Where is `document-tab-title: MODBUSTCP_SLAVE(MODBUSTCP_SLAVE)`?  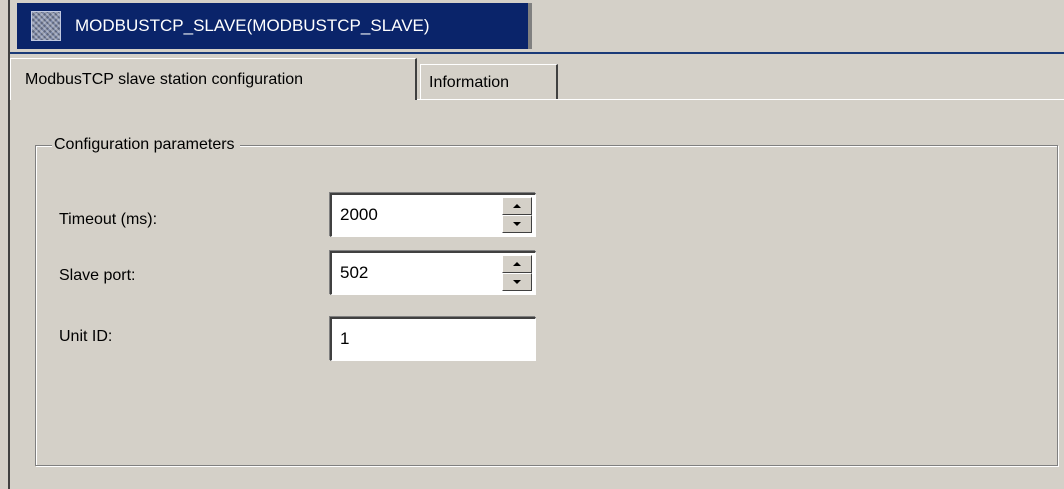
document-tab-title: MODBUSTCP_SLAVE(MODBUSTCP_SLAVE) is located at coordinates (252, 25).